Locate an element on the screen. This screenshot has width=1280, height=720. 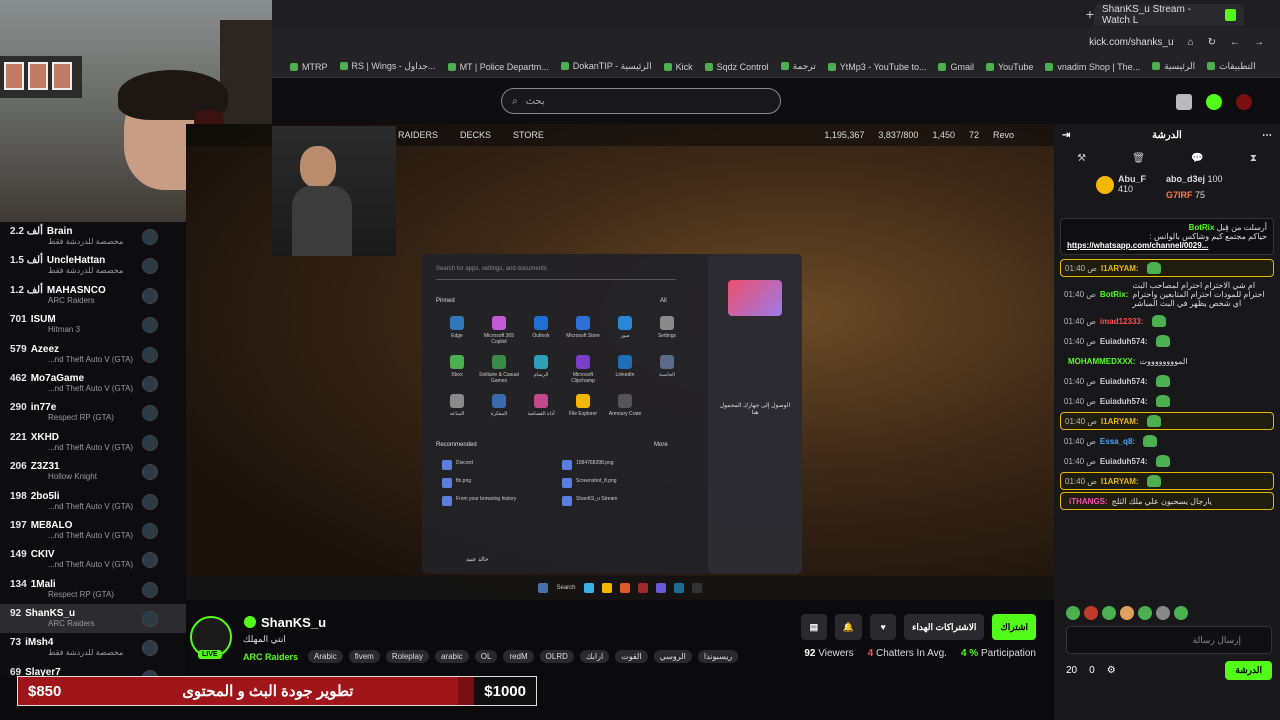
stream-tag: الروسي is located at coordinates (672, 656).